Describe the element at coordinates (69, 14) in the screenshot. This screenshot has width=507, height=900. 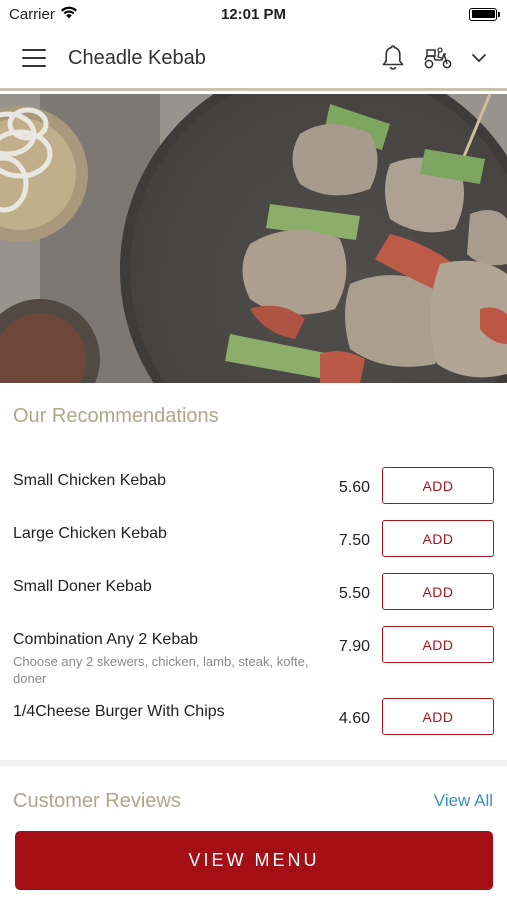
I see `wifi-icon` at that location.